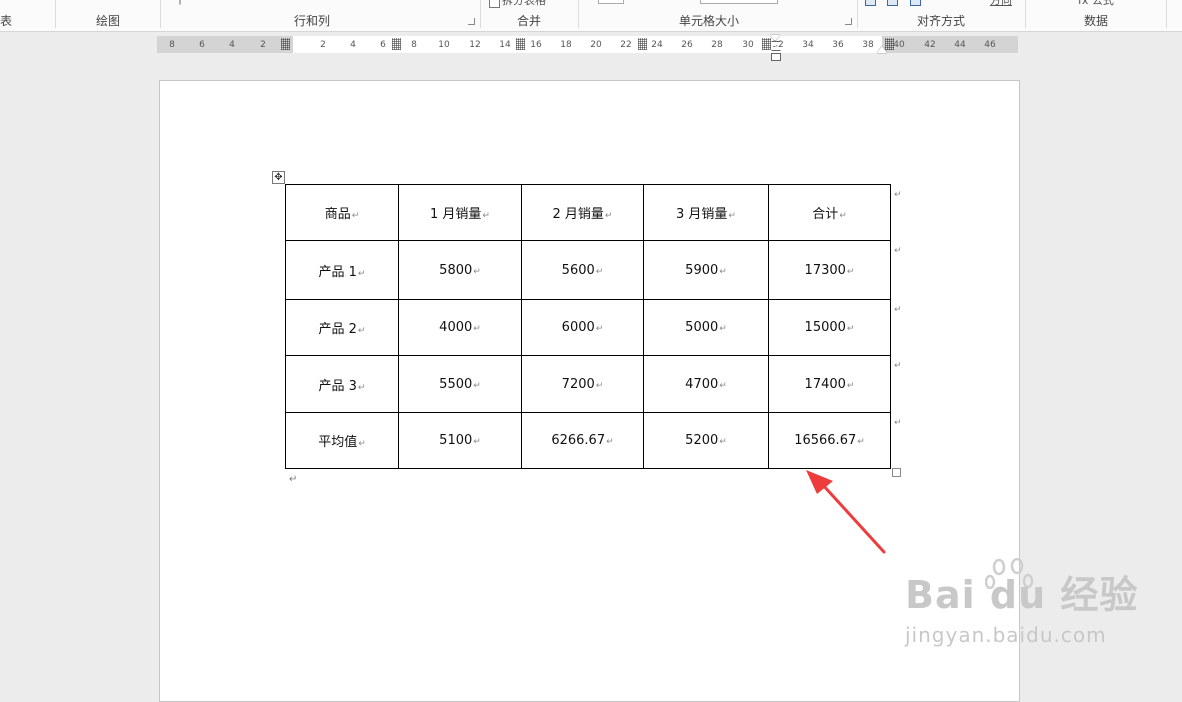  I want to click on baidu-watermark: Bai du 经验 jingyan.baidu.com, so click(1021, 611).